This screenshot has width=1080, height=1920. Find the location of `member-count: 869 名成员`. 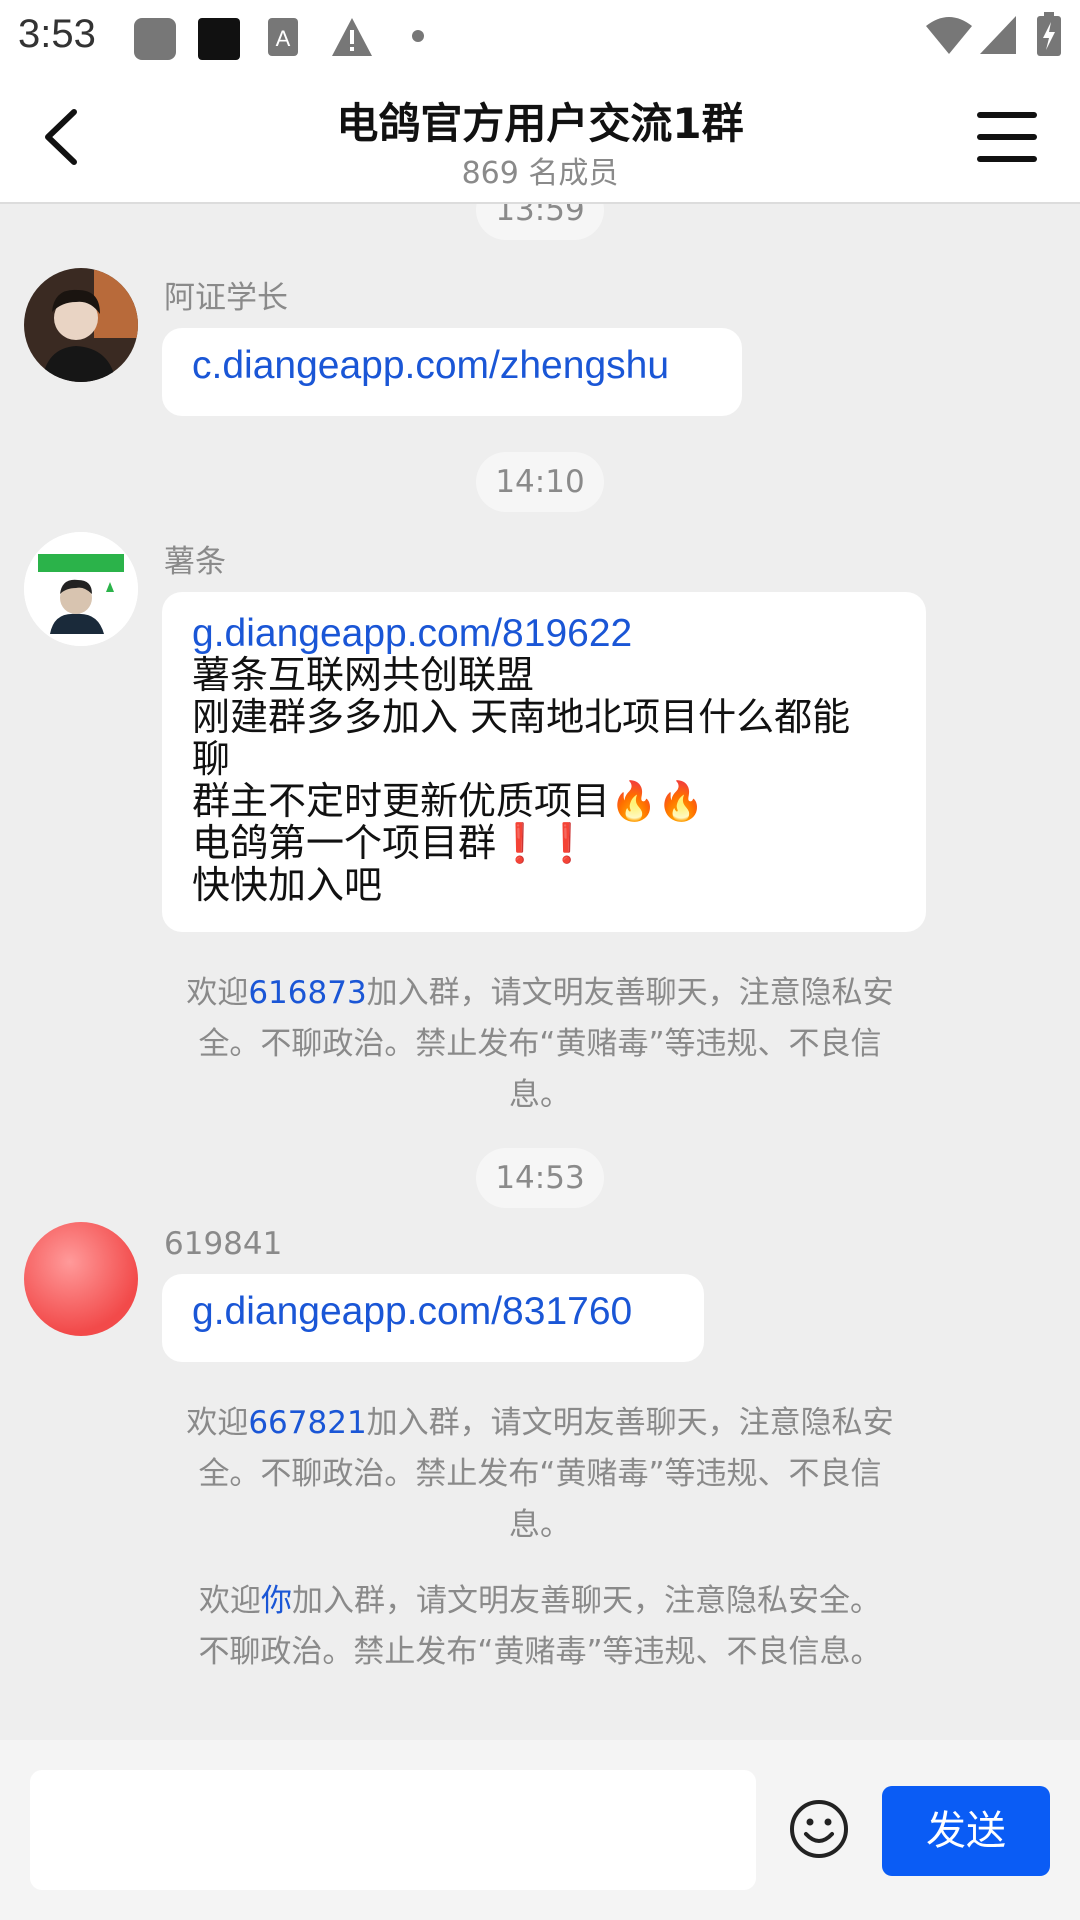

member-count: 869 名成员 is located at coordinates (540, 173).